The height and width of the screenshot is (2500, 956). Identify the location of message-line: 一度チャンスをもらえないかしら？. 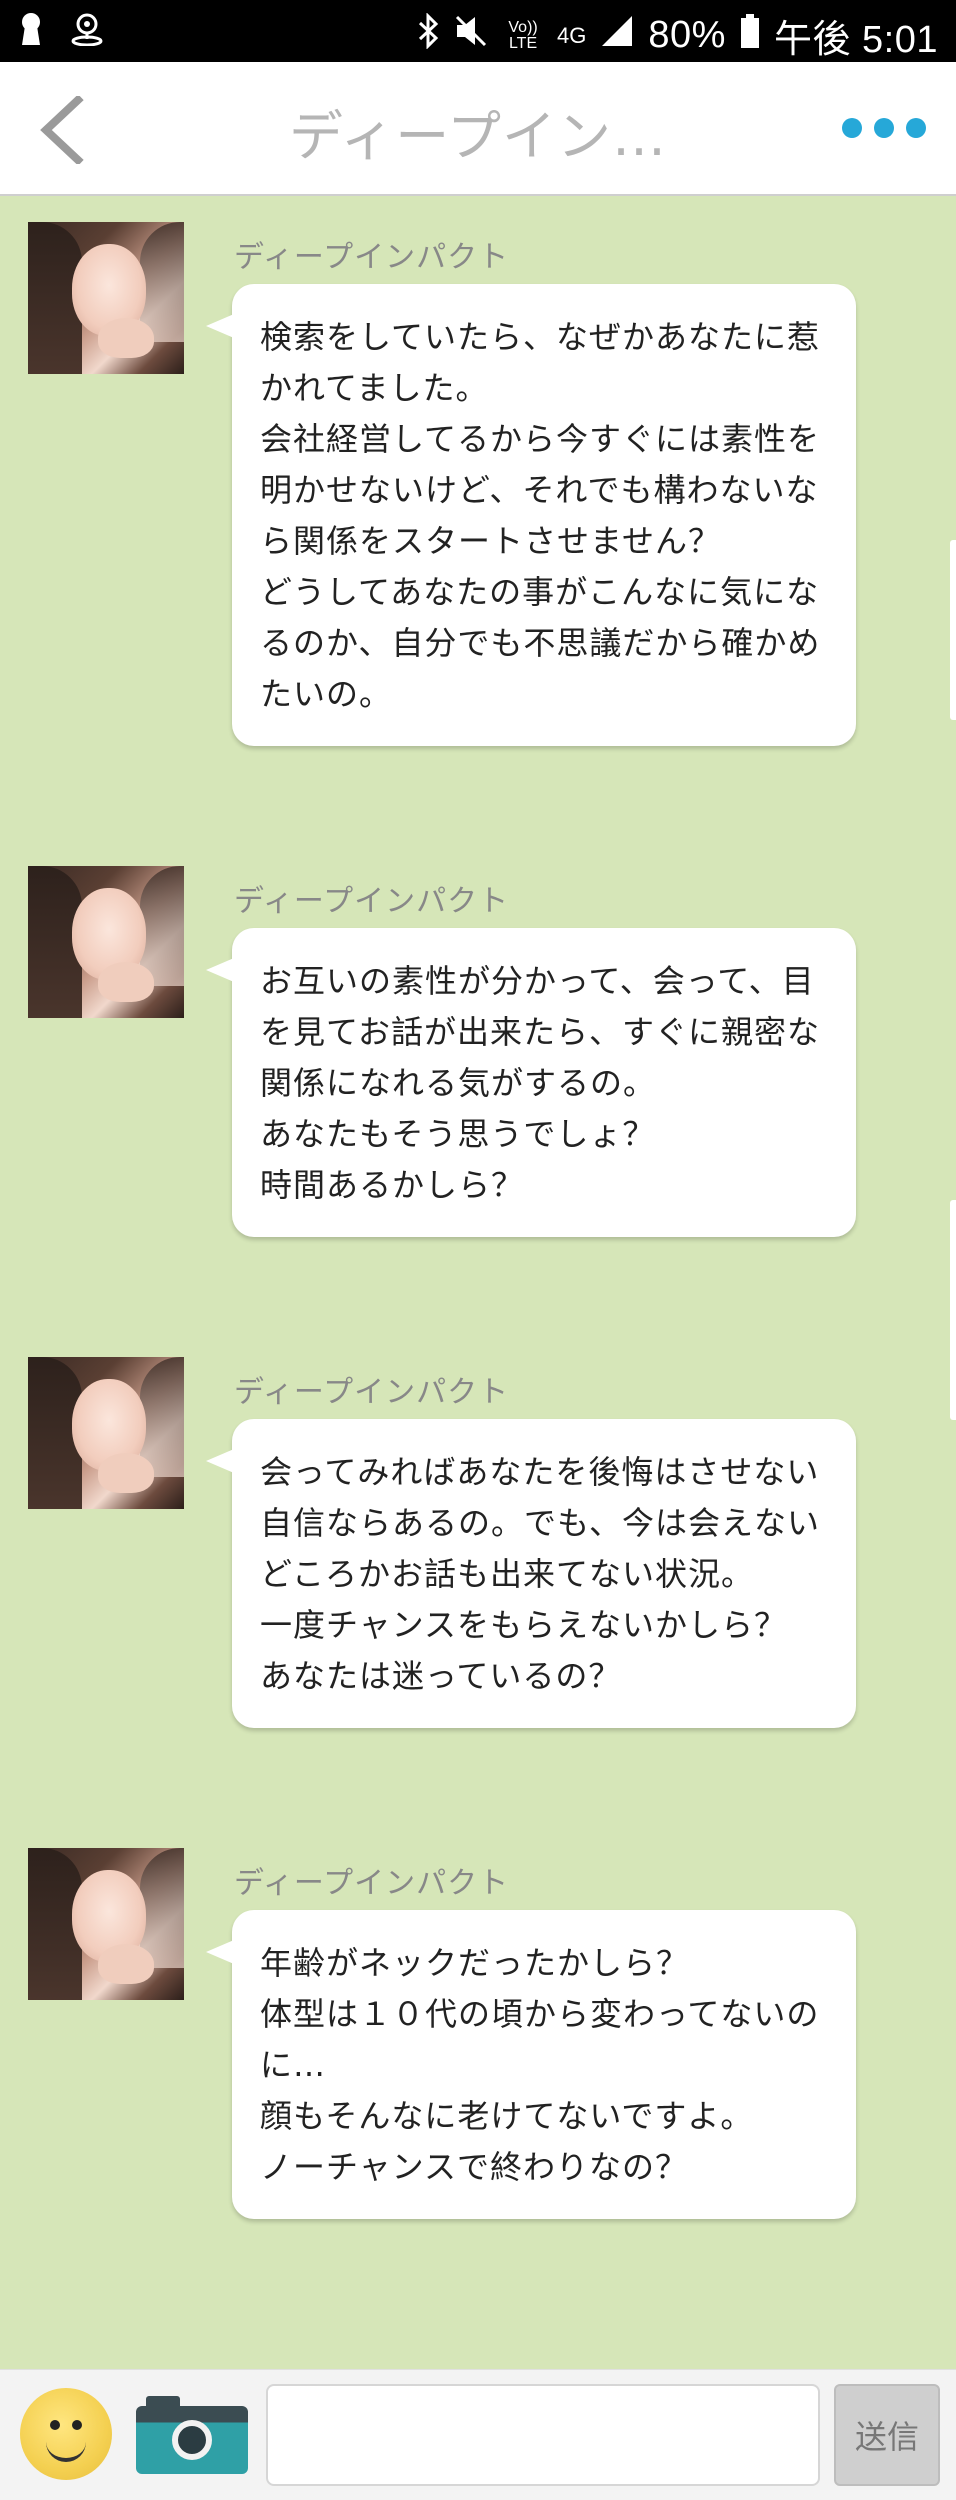
(524, 1625).